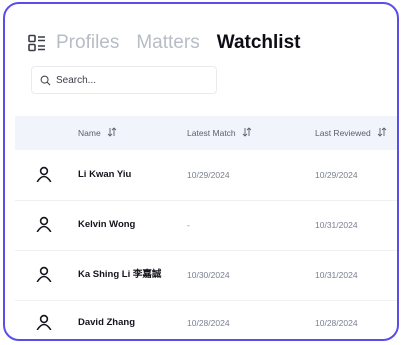  I want to click on column-header-name: Name, so click(97, 133).